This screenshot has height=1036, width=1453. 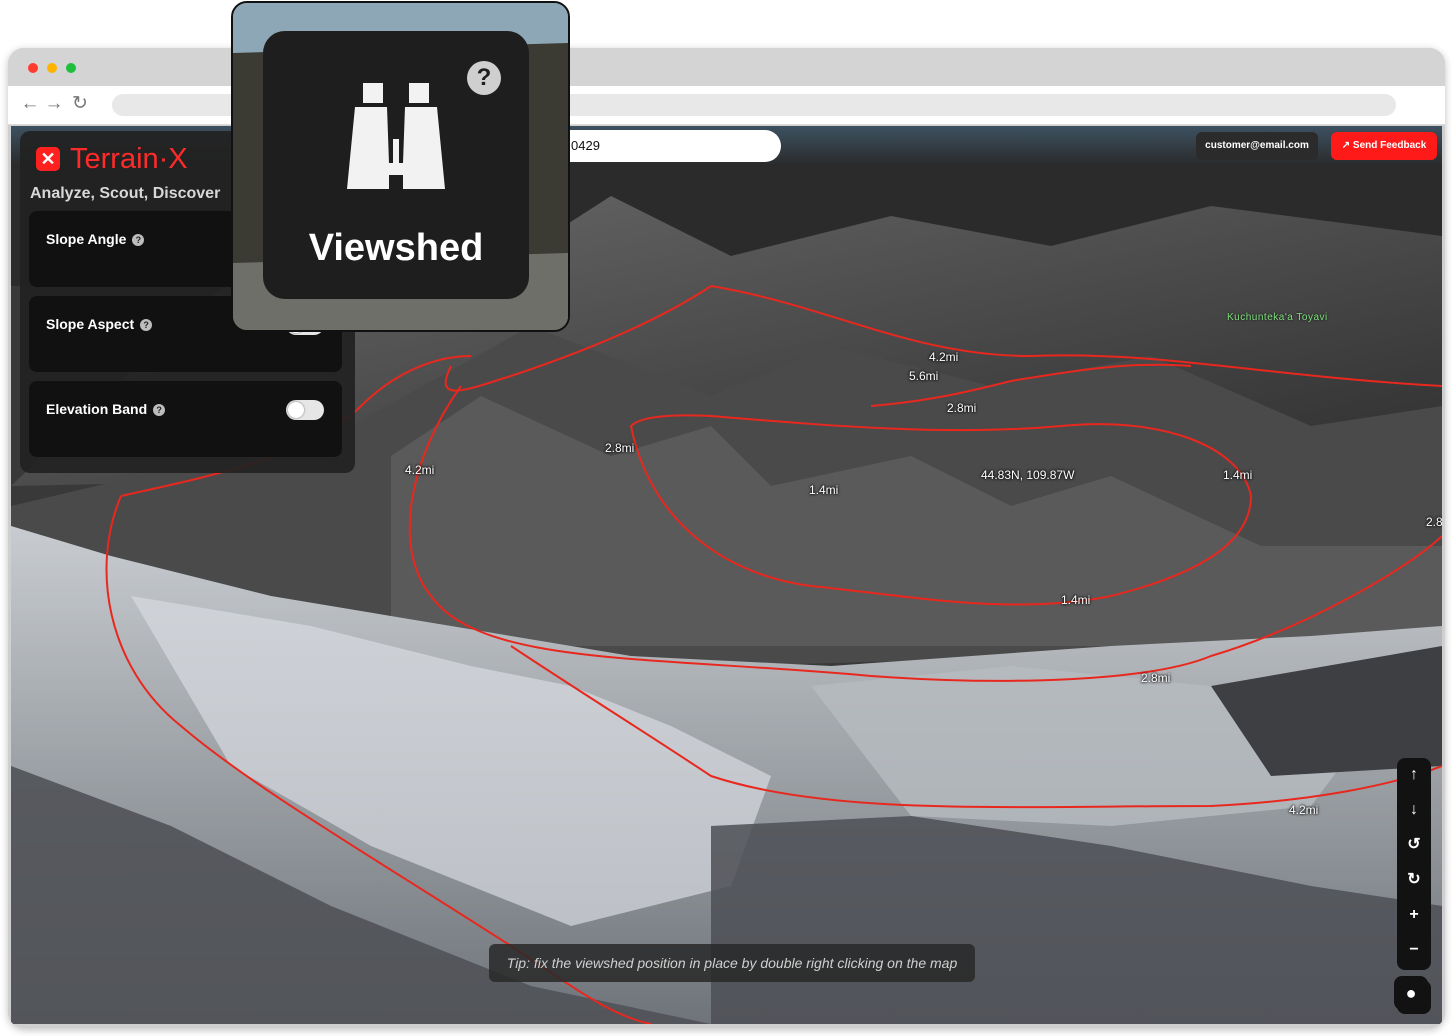 I want to click on center-coordinate-label: 44.83N, 109.87W, so click(x=1028, y=475).